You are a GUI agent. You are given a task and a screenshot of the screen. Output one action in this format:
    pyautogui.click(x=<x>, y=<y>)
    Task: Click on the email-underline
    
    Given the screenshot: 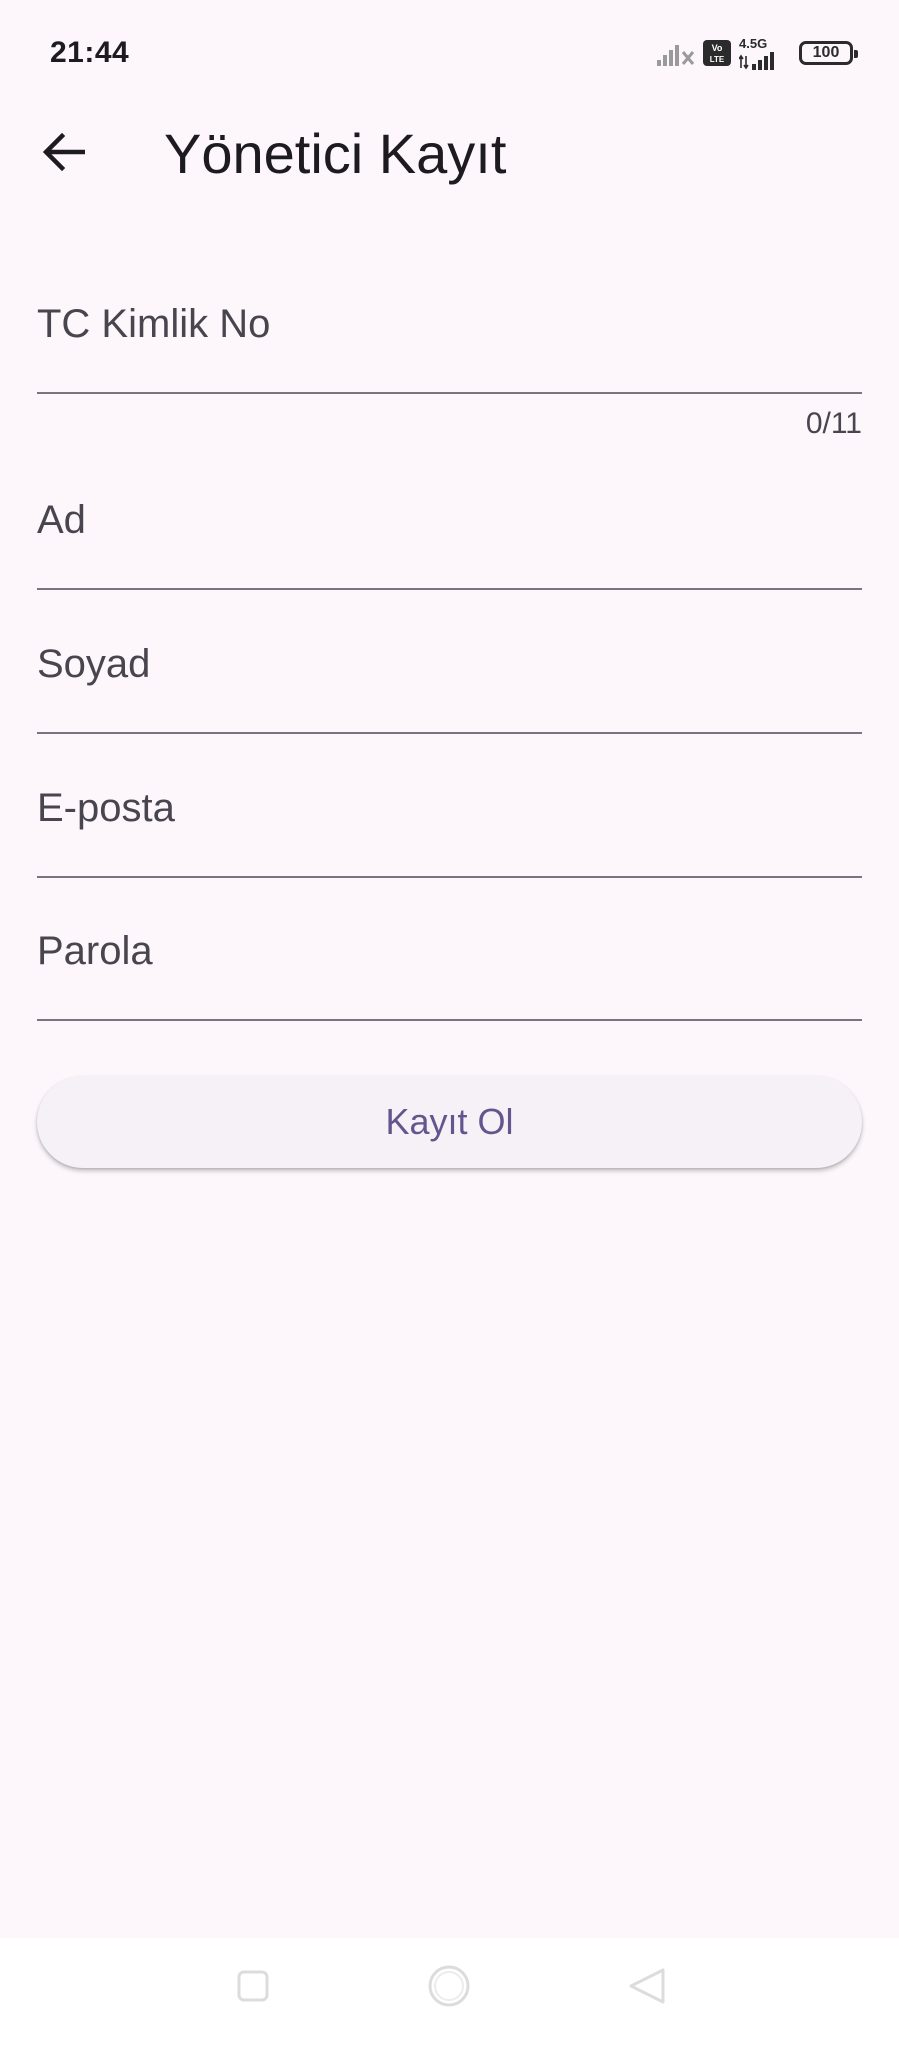 What is the action you would take?
    pyautogui.click(x=449, y=877)
    